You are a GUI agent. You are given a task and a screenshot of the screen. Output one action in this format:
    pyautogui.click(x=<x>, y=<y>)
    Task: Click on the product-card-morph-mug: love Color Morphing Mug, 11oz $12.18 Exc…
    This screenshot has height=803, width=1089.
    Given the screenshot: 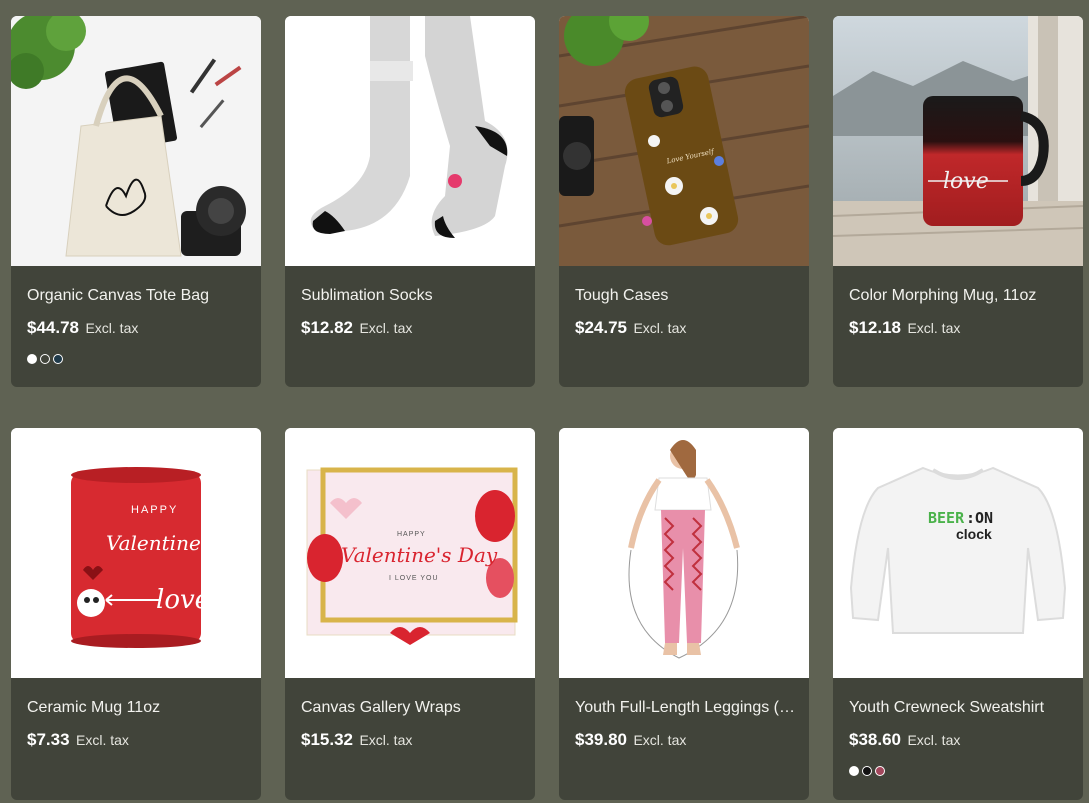 What is the action you would take?
    pyautogui.click(x=958, y=201)
    